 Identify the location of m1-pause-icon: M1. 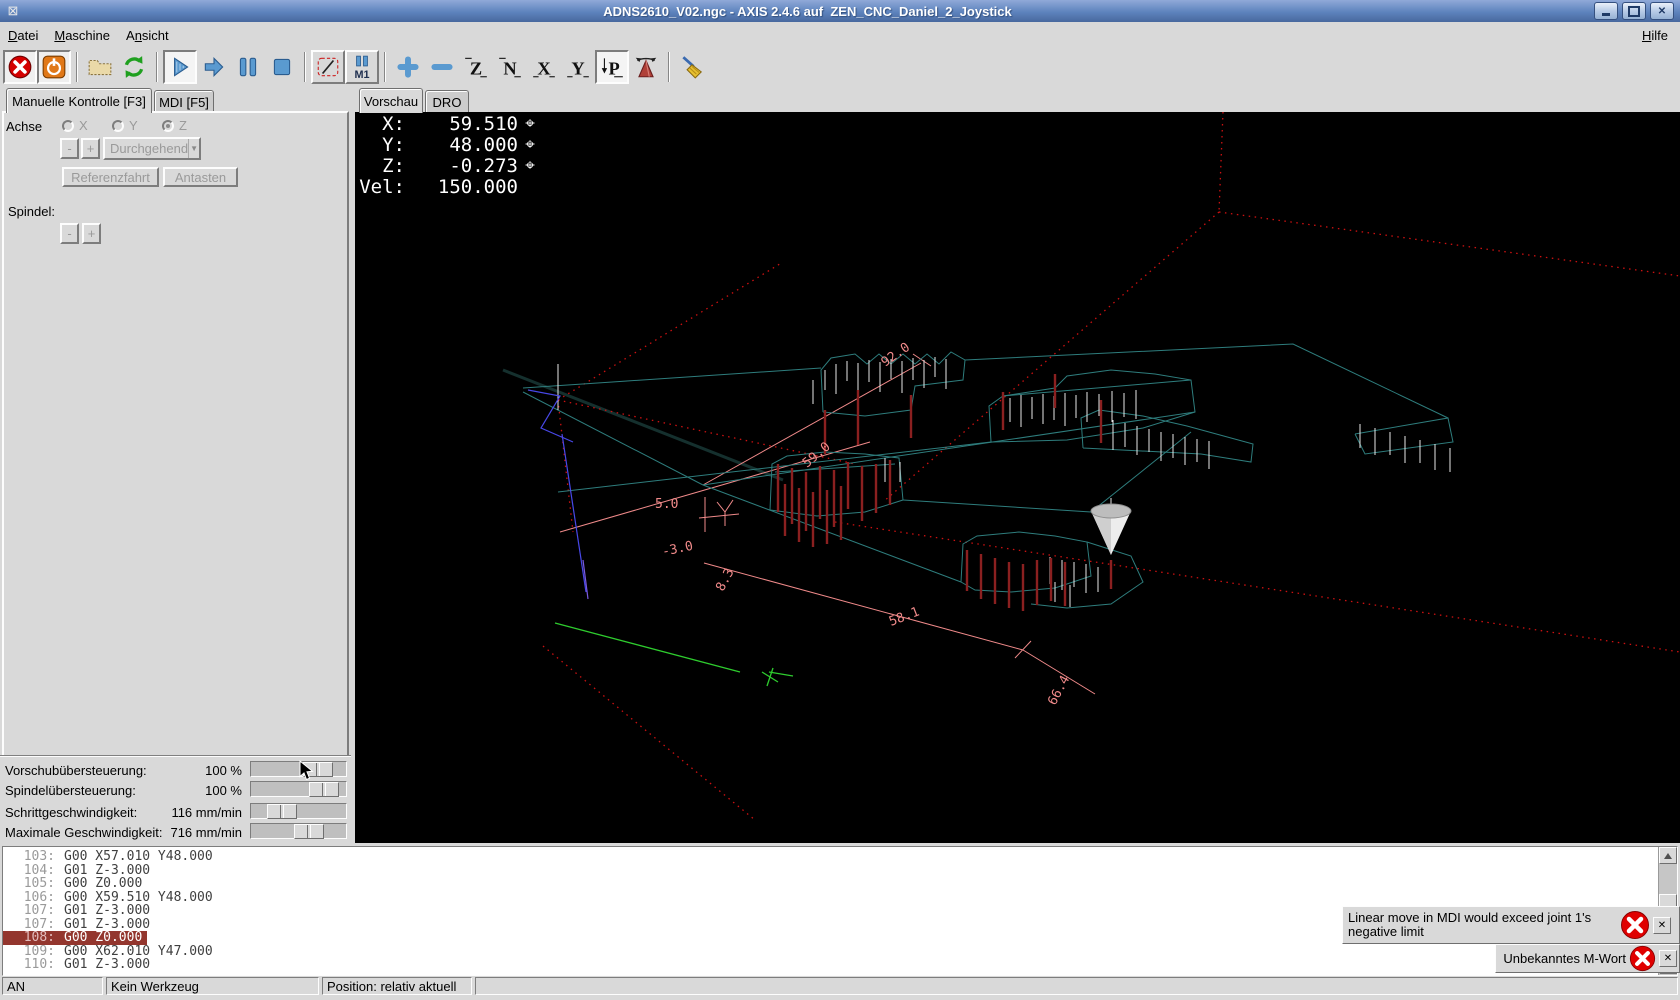
(362, 67).